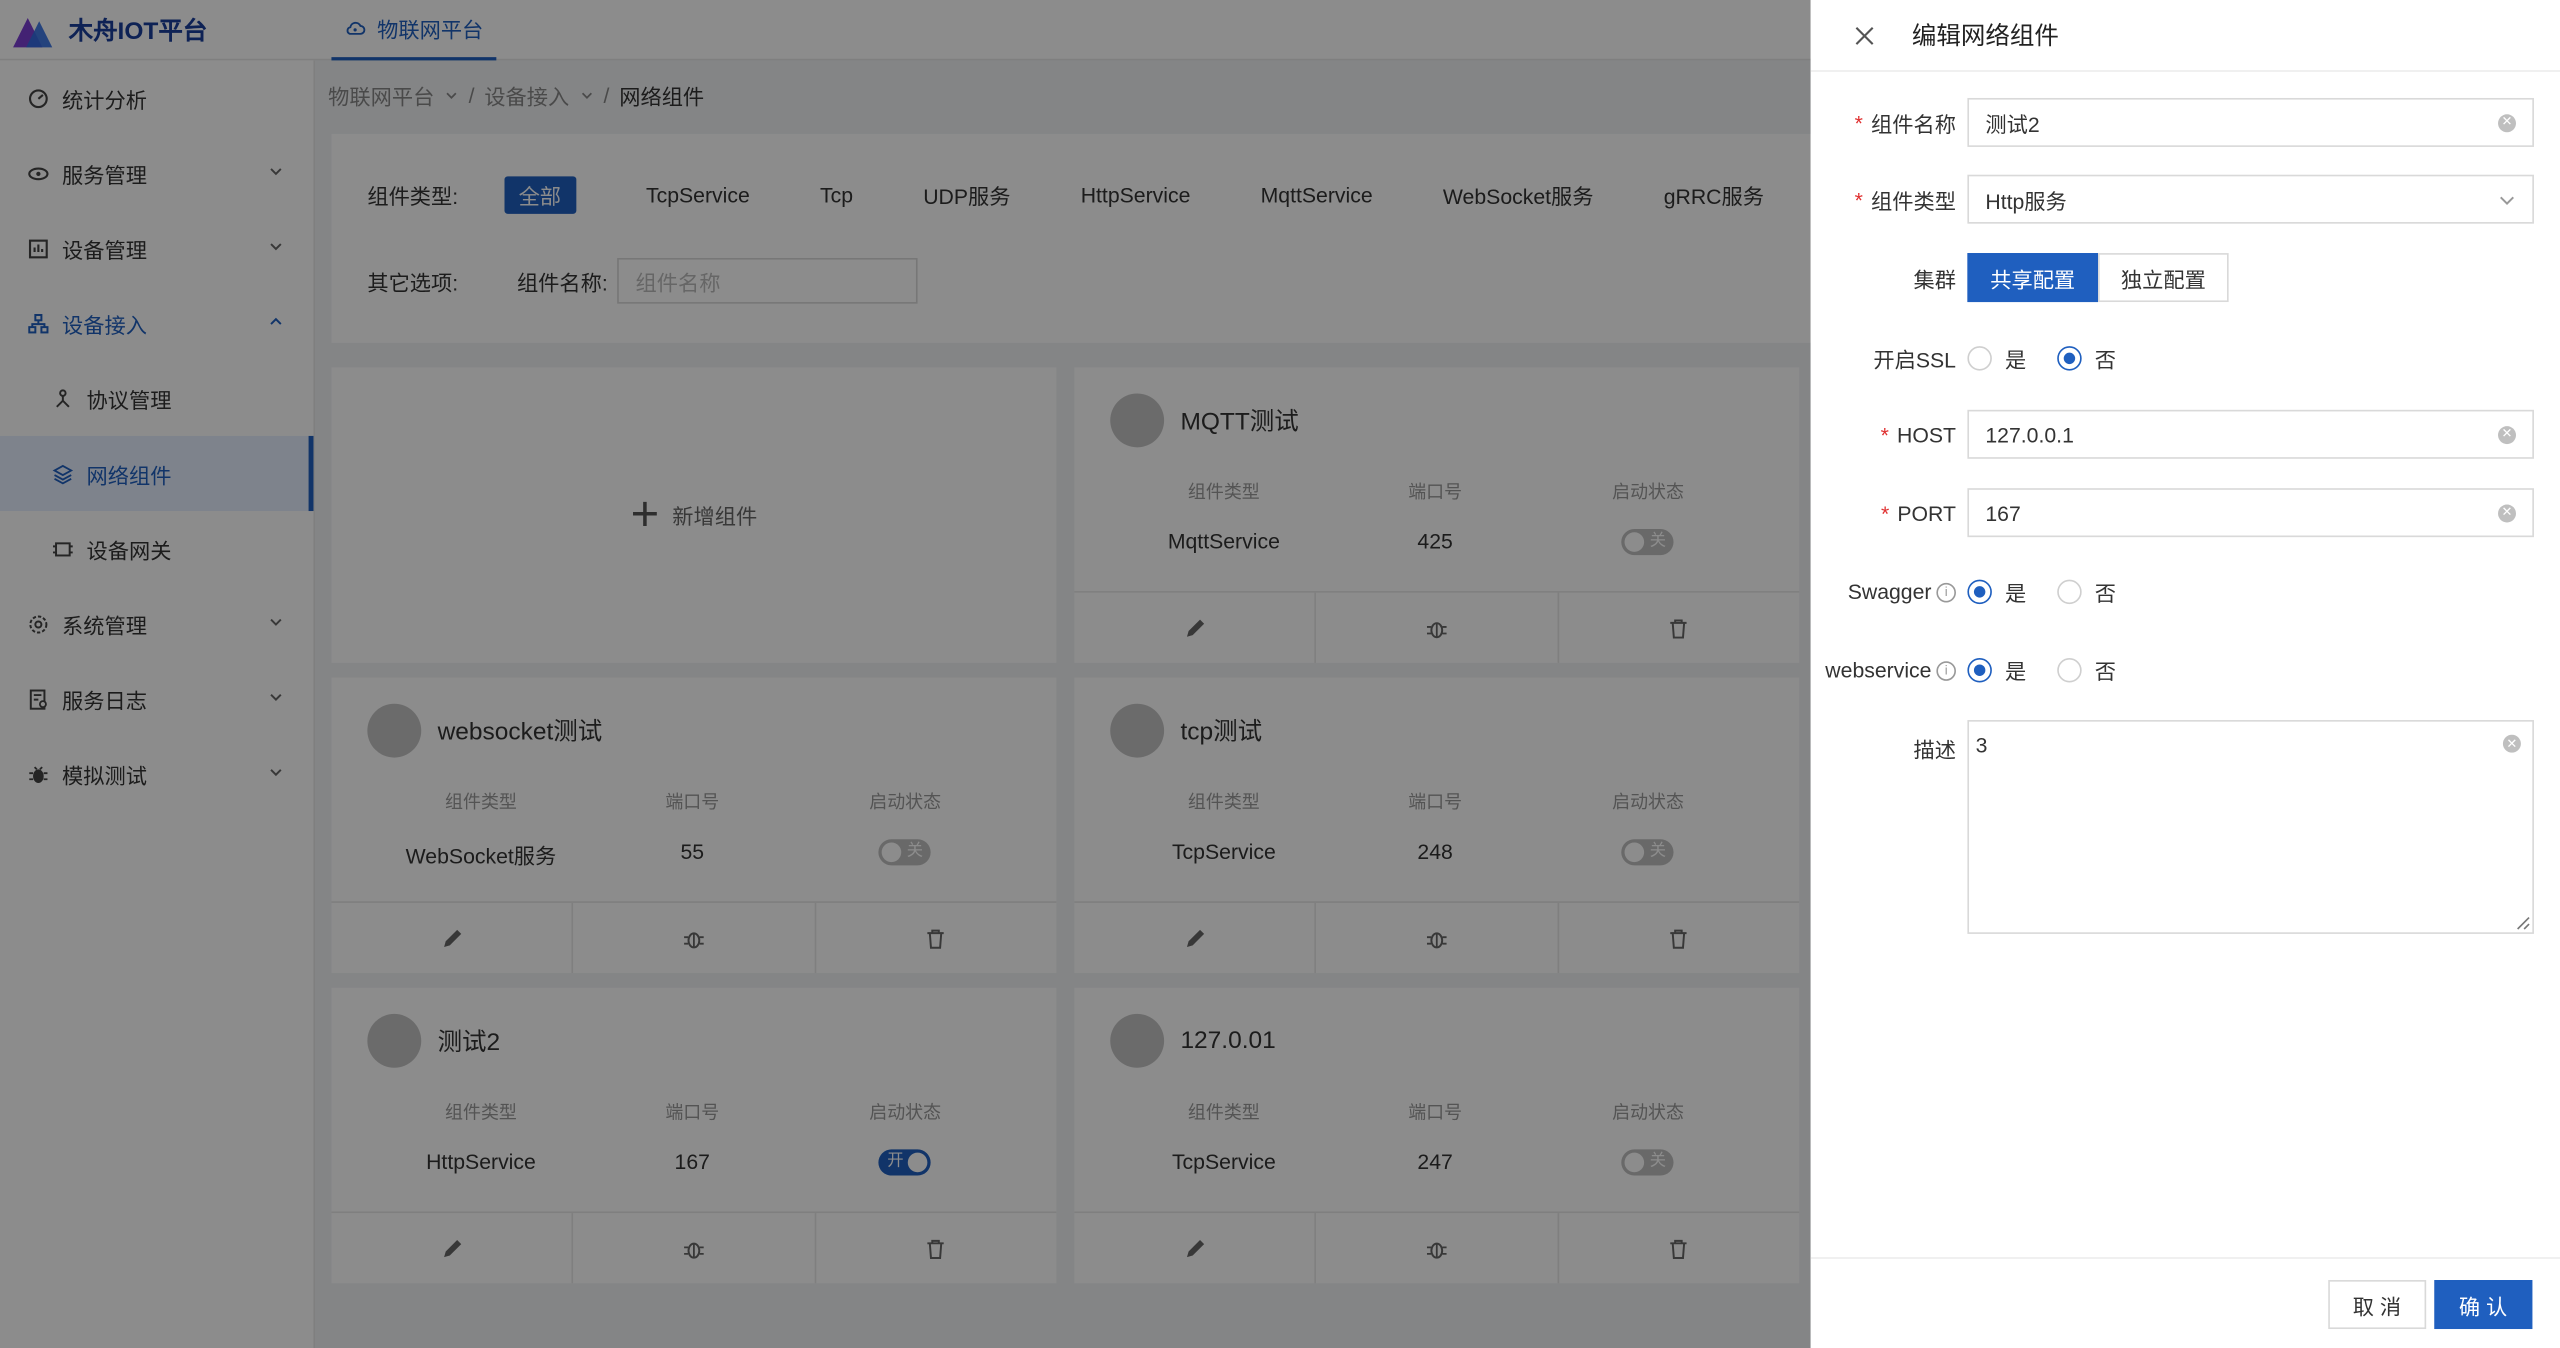 The height and width of the screenshot is (1348, 2560). What do you see at coordinates (1914, 360) in the screenshot?
I see `ssl-field-label: 开启SSL` at bounding box center [1914, 360].